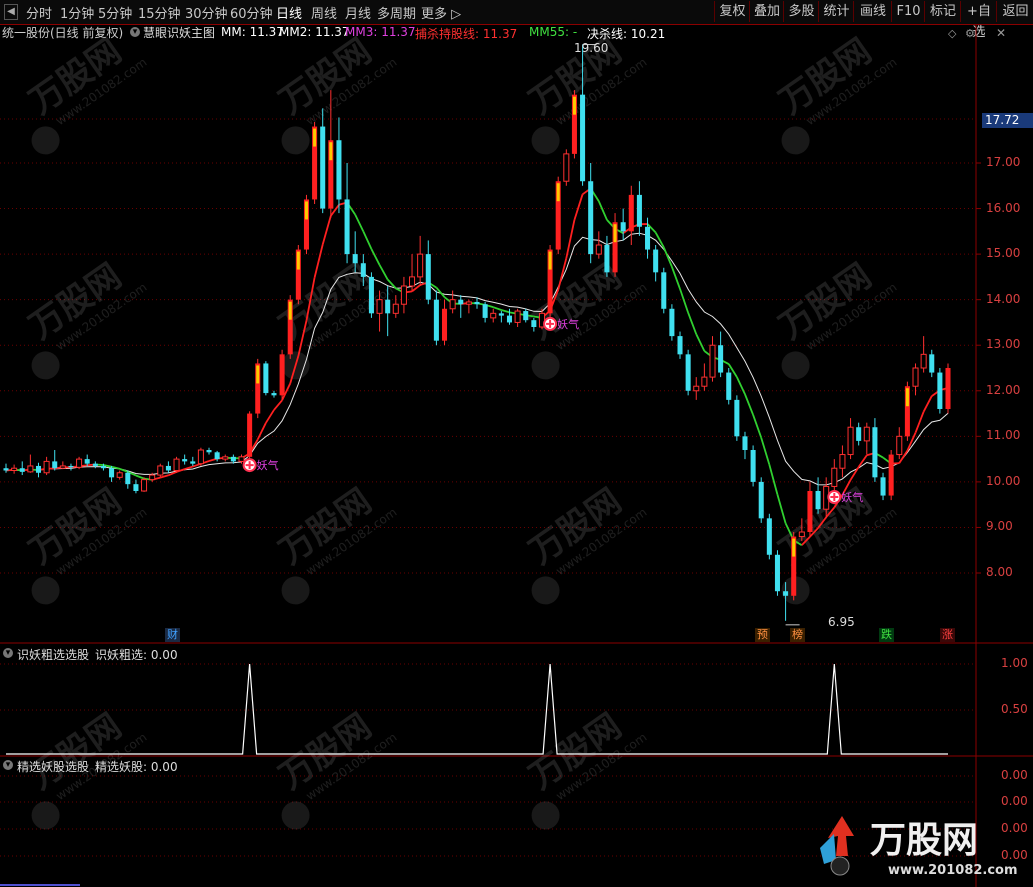  I want to click on panel2-menu-icon: ▾, so click(8, 653).